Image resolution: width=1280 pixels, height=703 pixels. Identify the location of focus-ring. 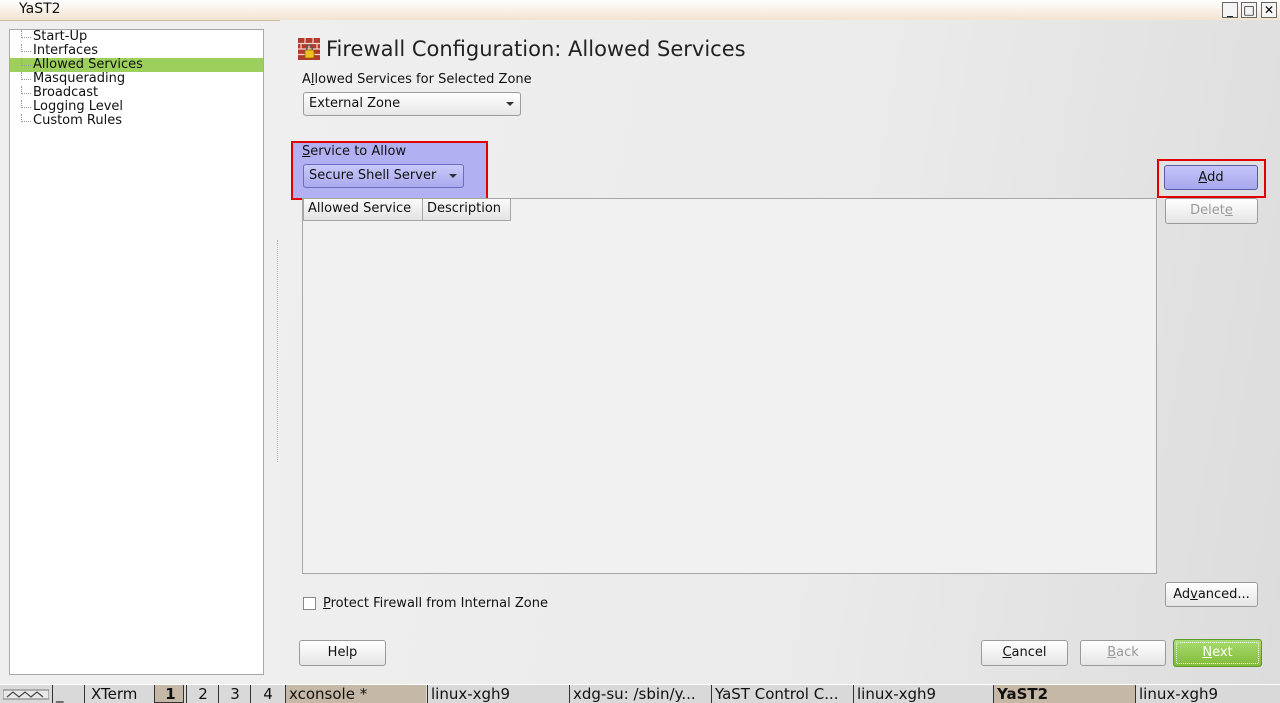
(1217, 653).